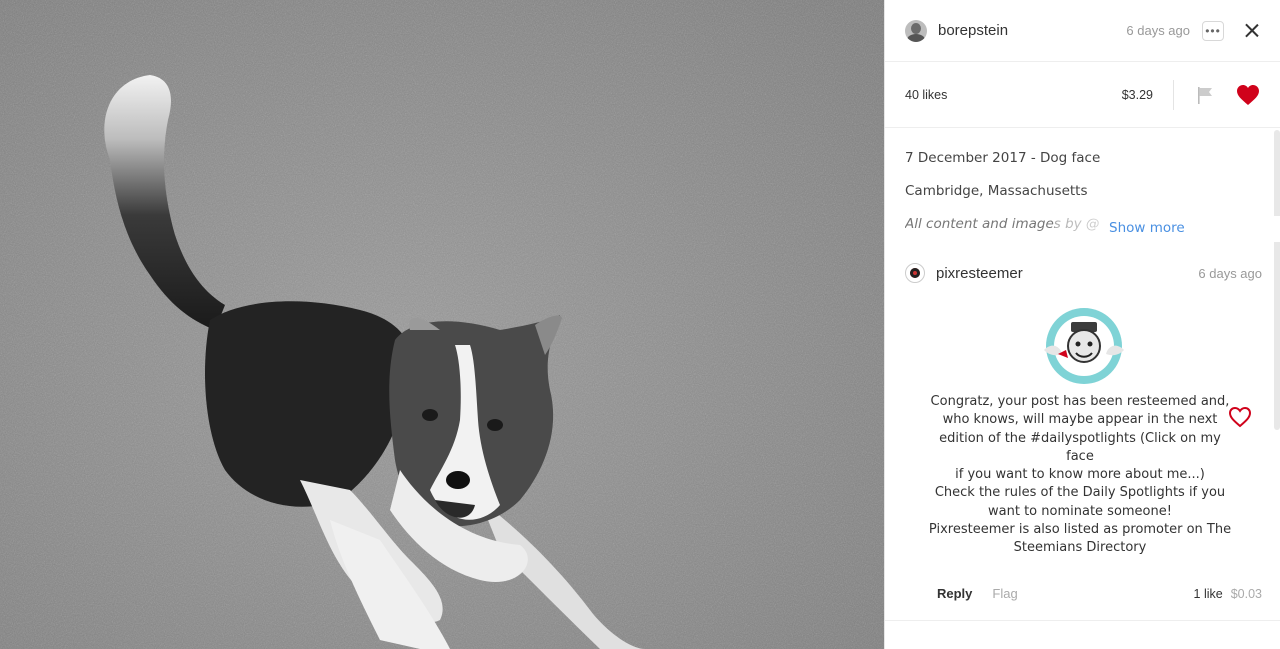  Describe the element at coordinates (1003, 158) in the screenshot. I see `post-title-line: 7 December 2017 - Dog face` at that location.